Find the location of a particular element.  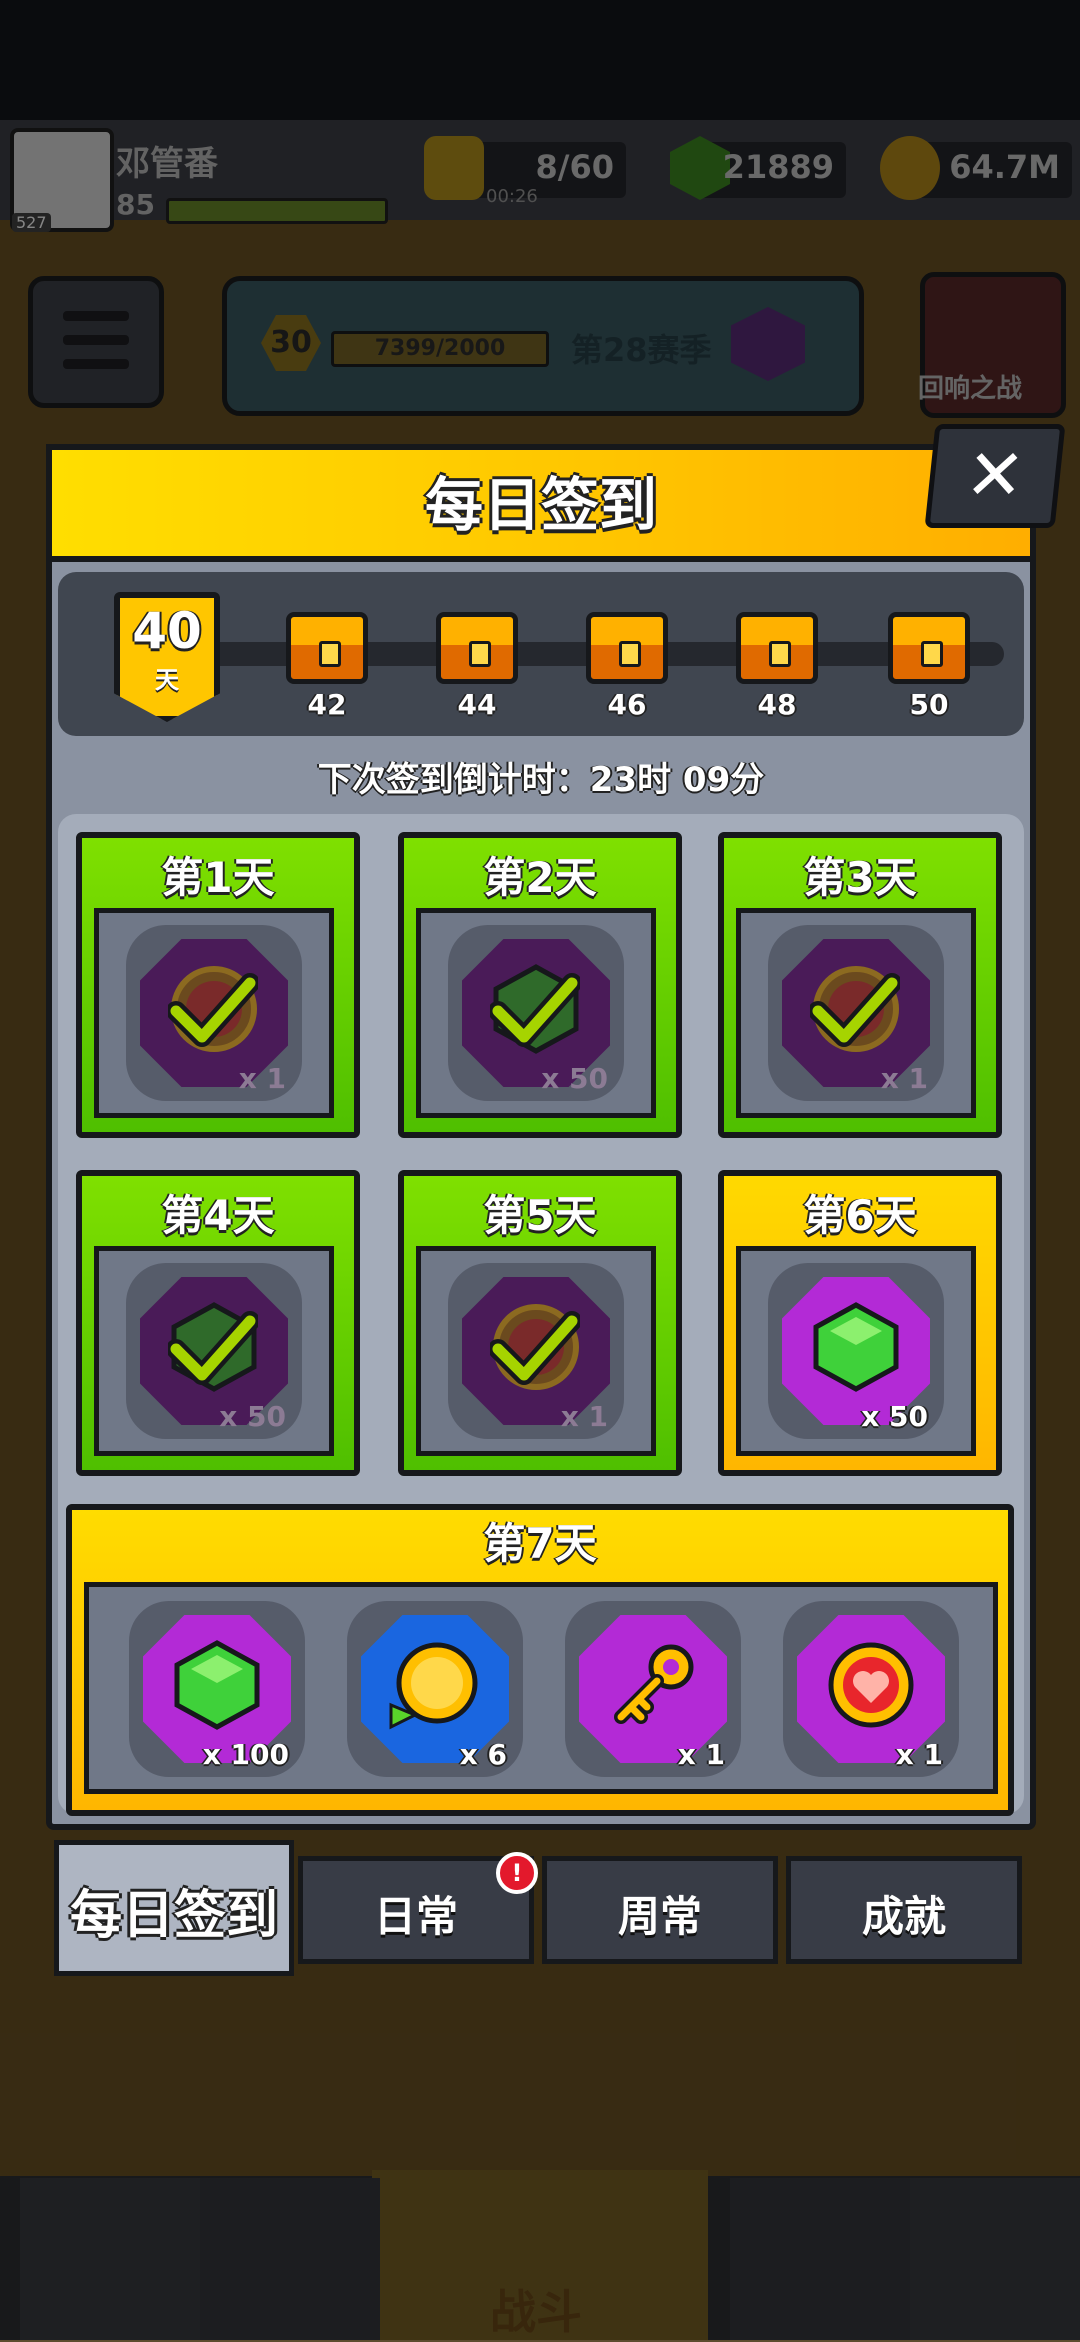

close-button: ✕ is located at coordinates (995, 476).